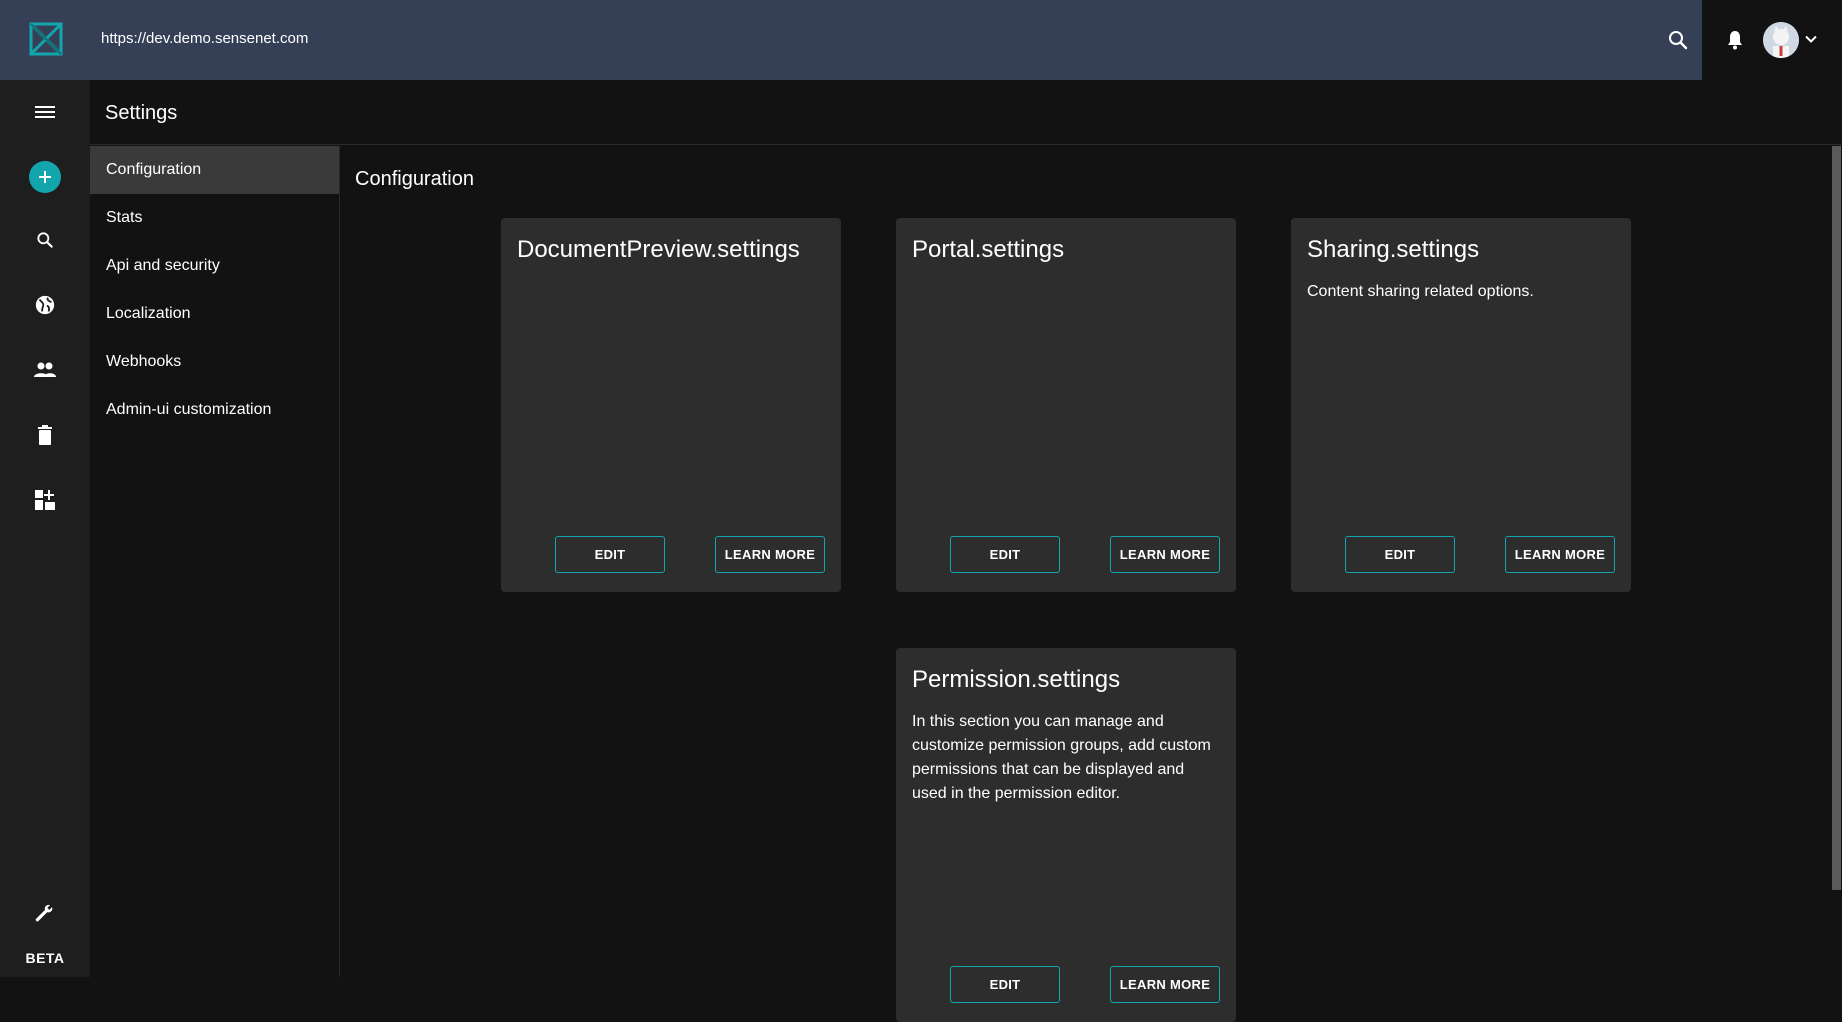 The height and width of the screenshot is (1022, 1842). Describe the element at coordinates (671, 405) in the screenshot. I see `settings-card-documentpreview: DocumentPreview.settings EDIT LEARN MORE` at that location.